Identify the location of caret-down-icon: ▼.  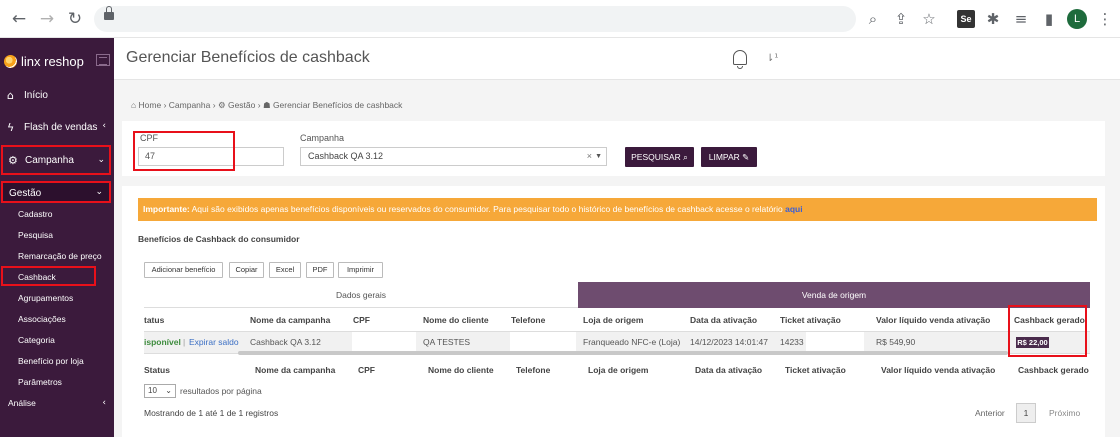
(598, 156).